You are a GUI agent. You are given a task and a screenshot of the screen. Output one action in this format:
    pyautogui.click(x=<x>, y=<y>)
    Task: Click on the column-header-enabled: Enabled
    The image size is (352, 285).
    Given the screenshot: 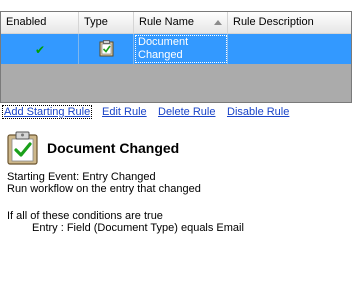 What is the action you would take?
    pyautogui.click(x=40, y=22)
    